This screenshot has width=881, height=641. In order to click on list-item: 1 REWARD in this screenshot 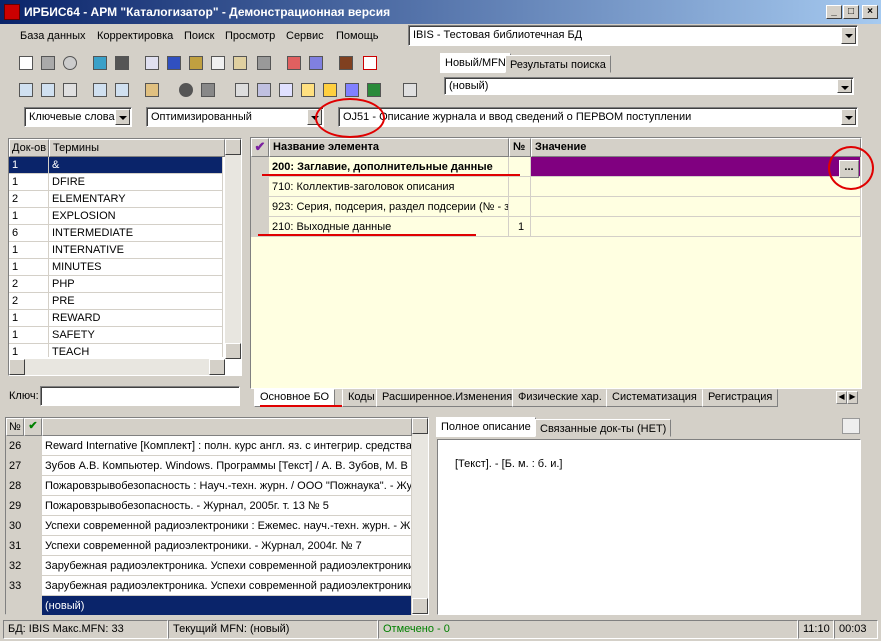, I will do `click(116, 318)`.